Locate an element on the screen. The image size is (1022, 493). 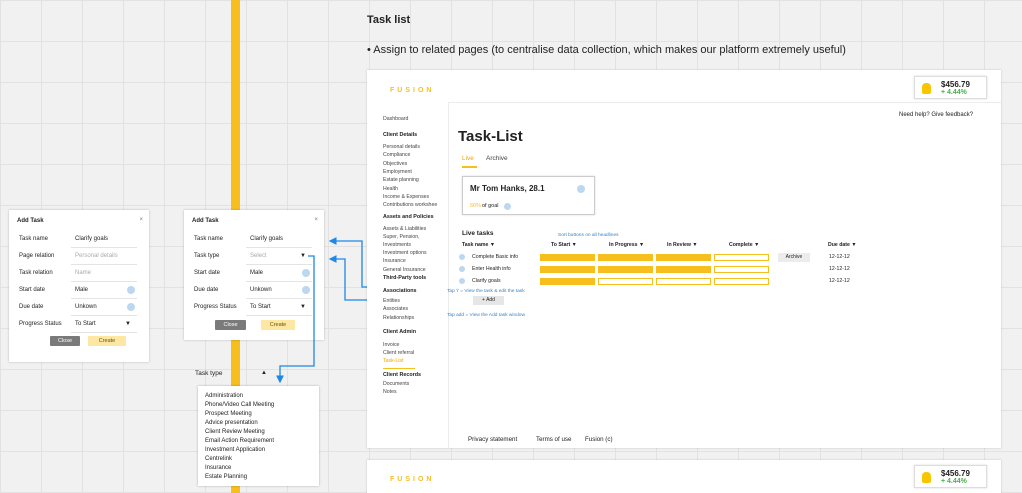
sidebar-item: Income & Expenses is located at coordinates (406, 197).